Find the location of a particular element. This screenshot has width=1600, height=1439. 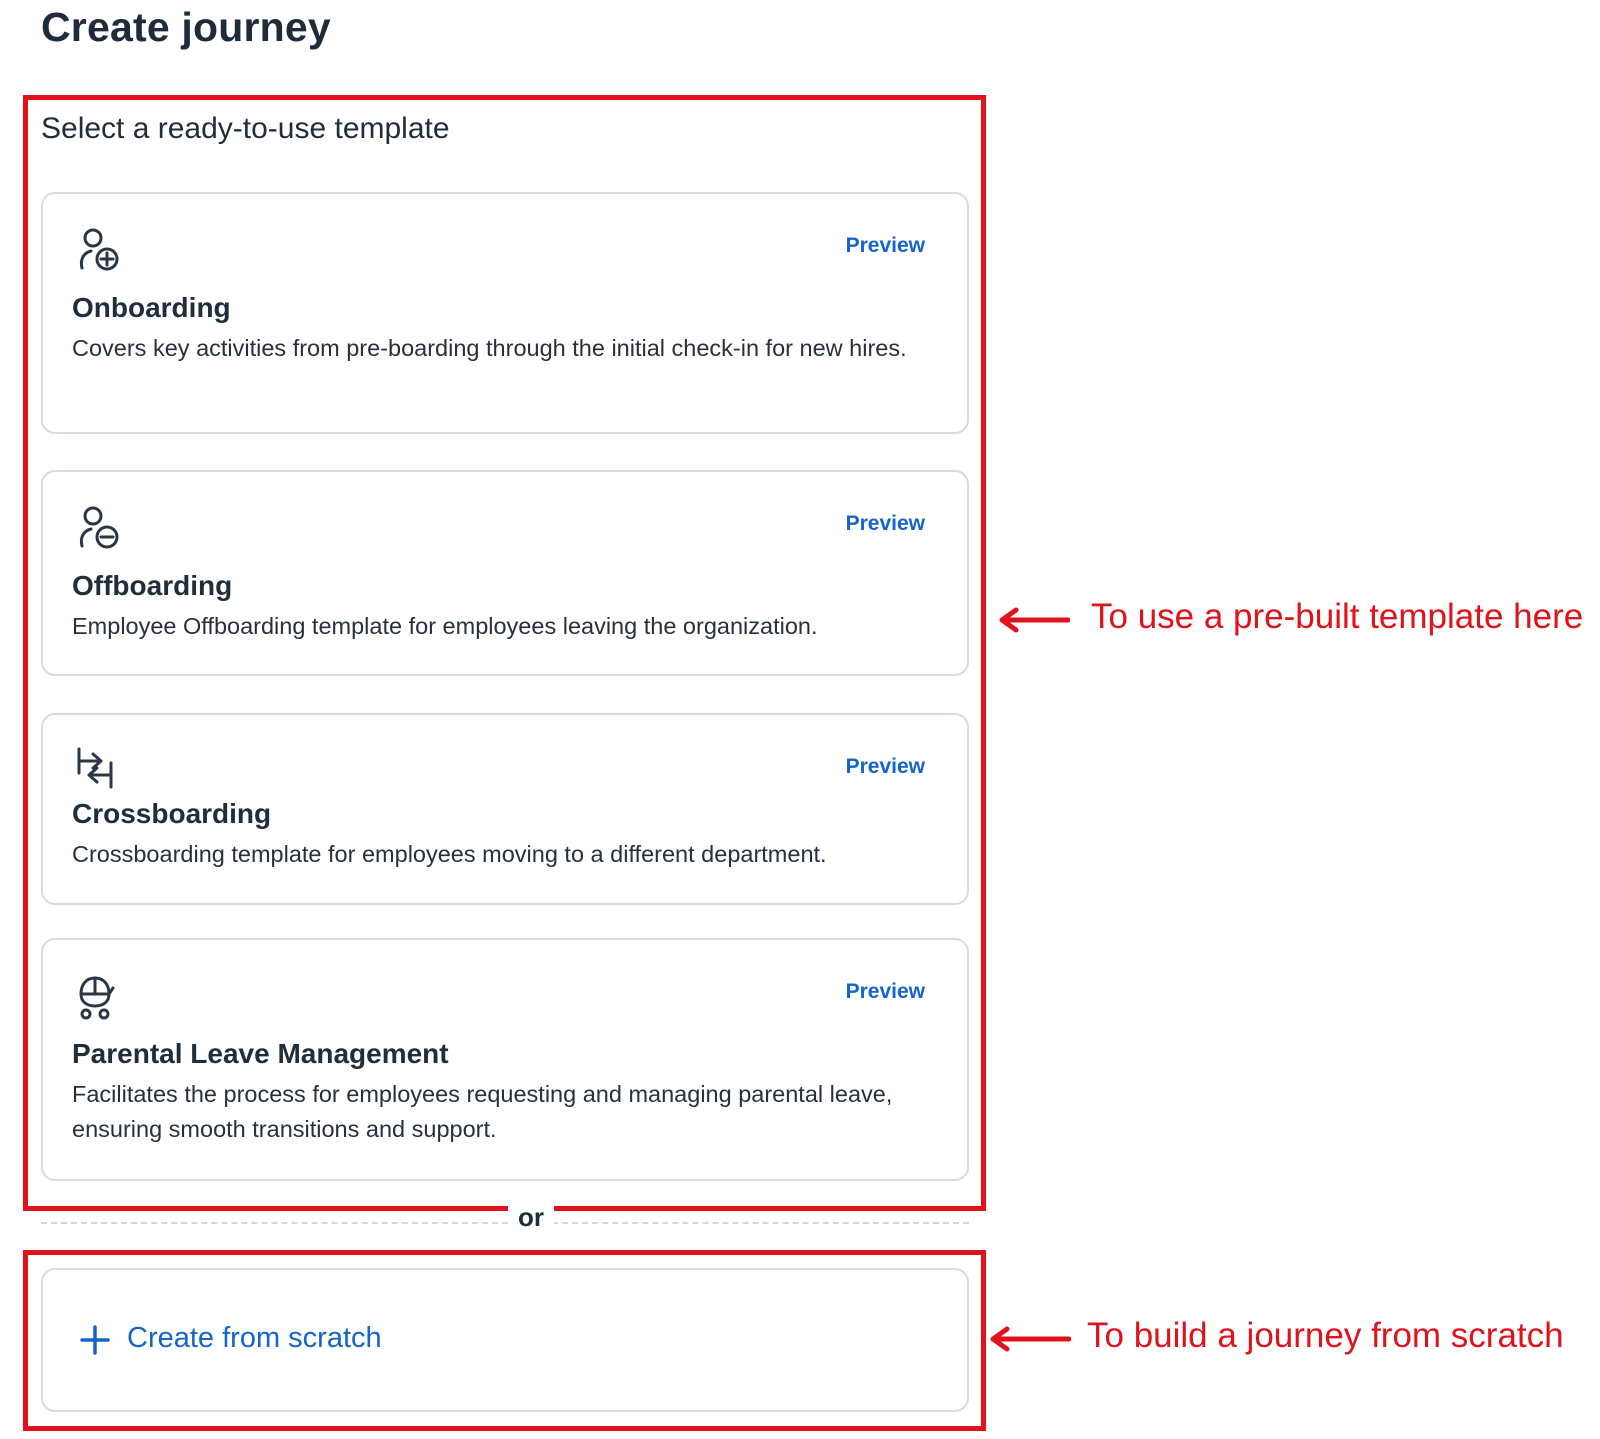

card-title: Offboarding is located at coordinates (152, 585).